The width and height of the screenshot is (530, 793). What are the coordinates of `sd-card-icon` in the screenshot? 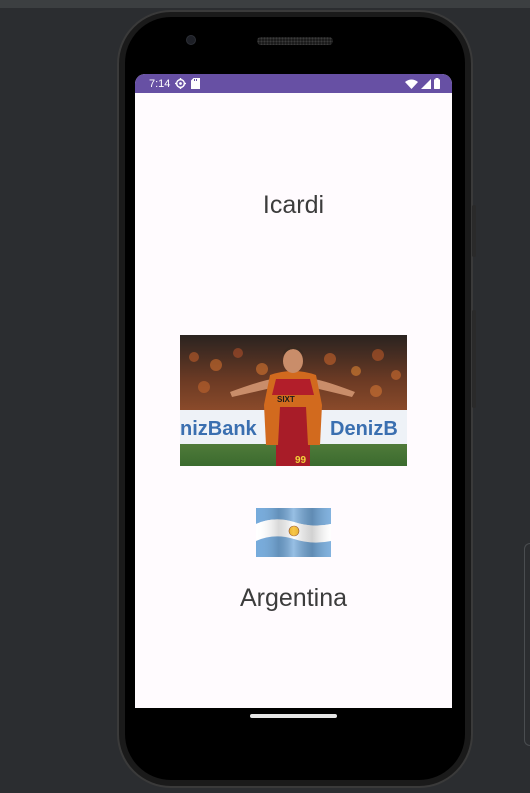 It's located at (196, 83).